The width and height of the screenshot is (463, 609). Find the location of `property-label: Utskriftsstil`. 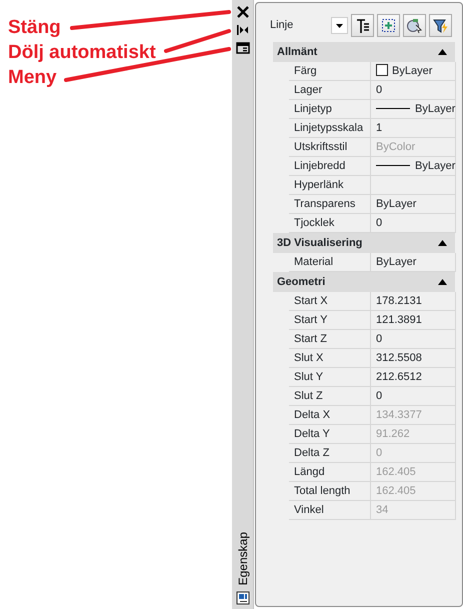

property-label: Utskriftsstil is located at coordinates (330, 147).